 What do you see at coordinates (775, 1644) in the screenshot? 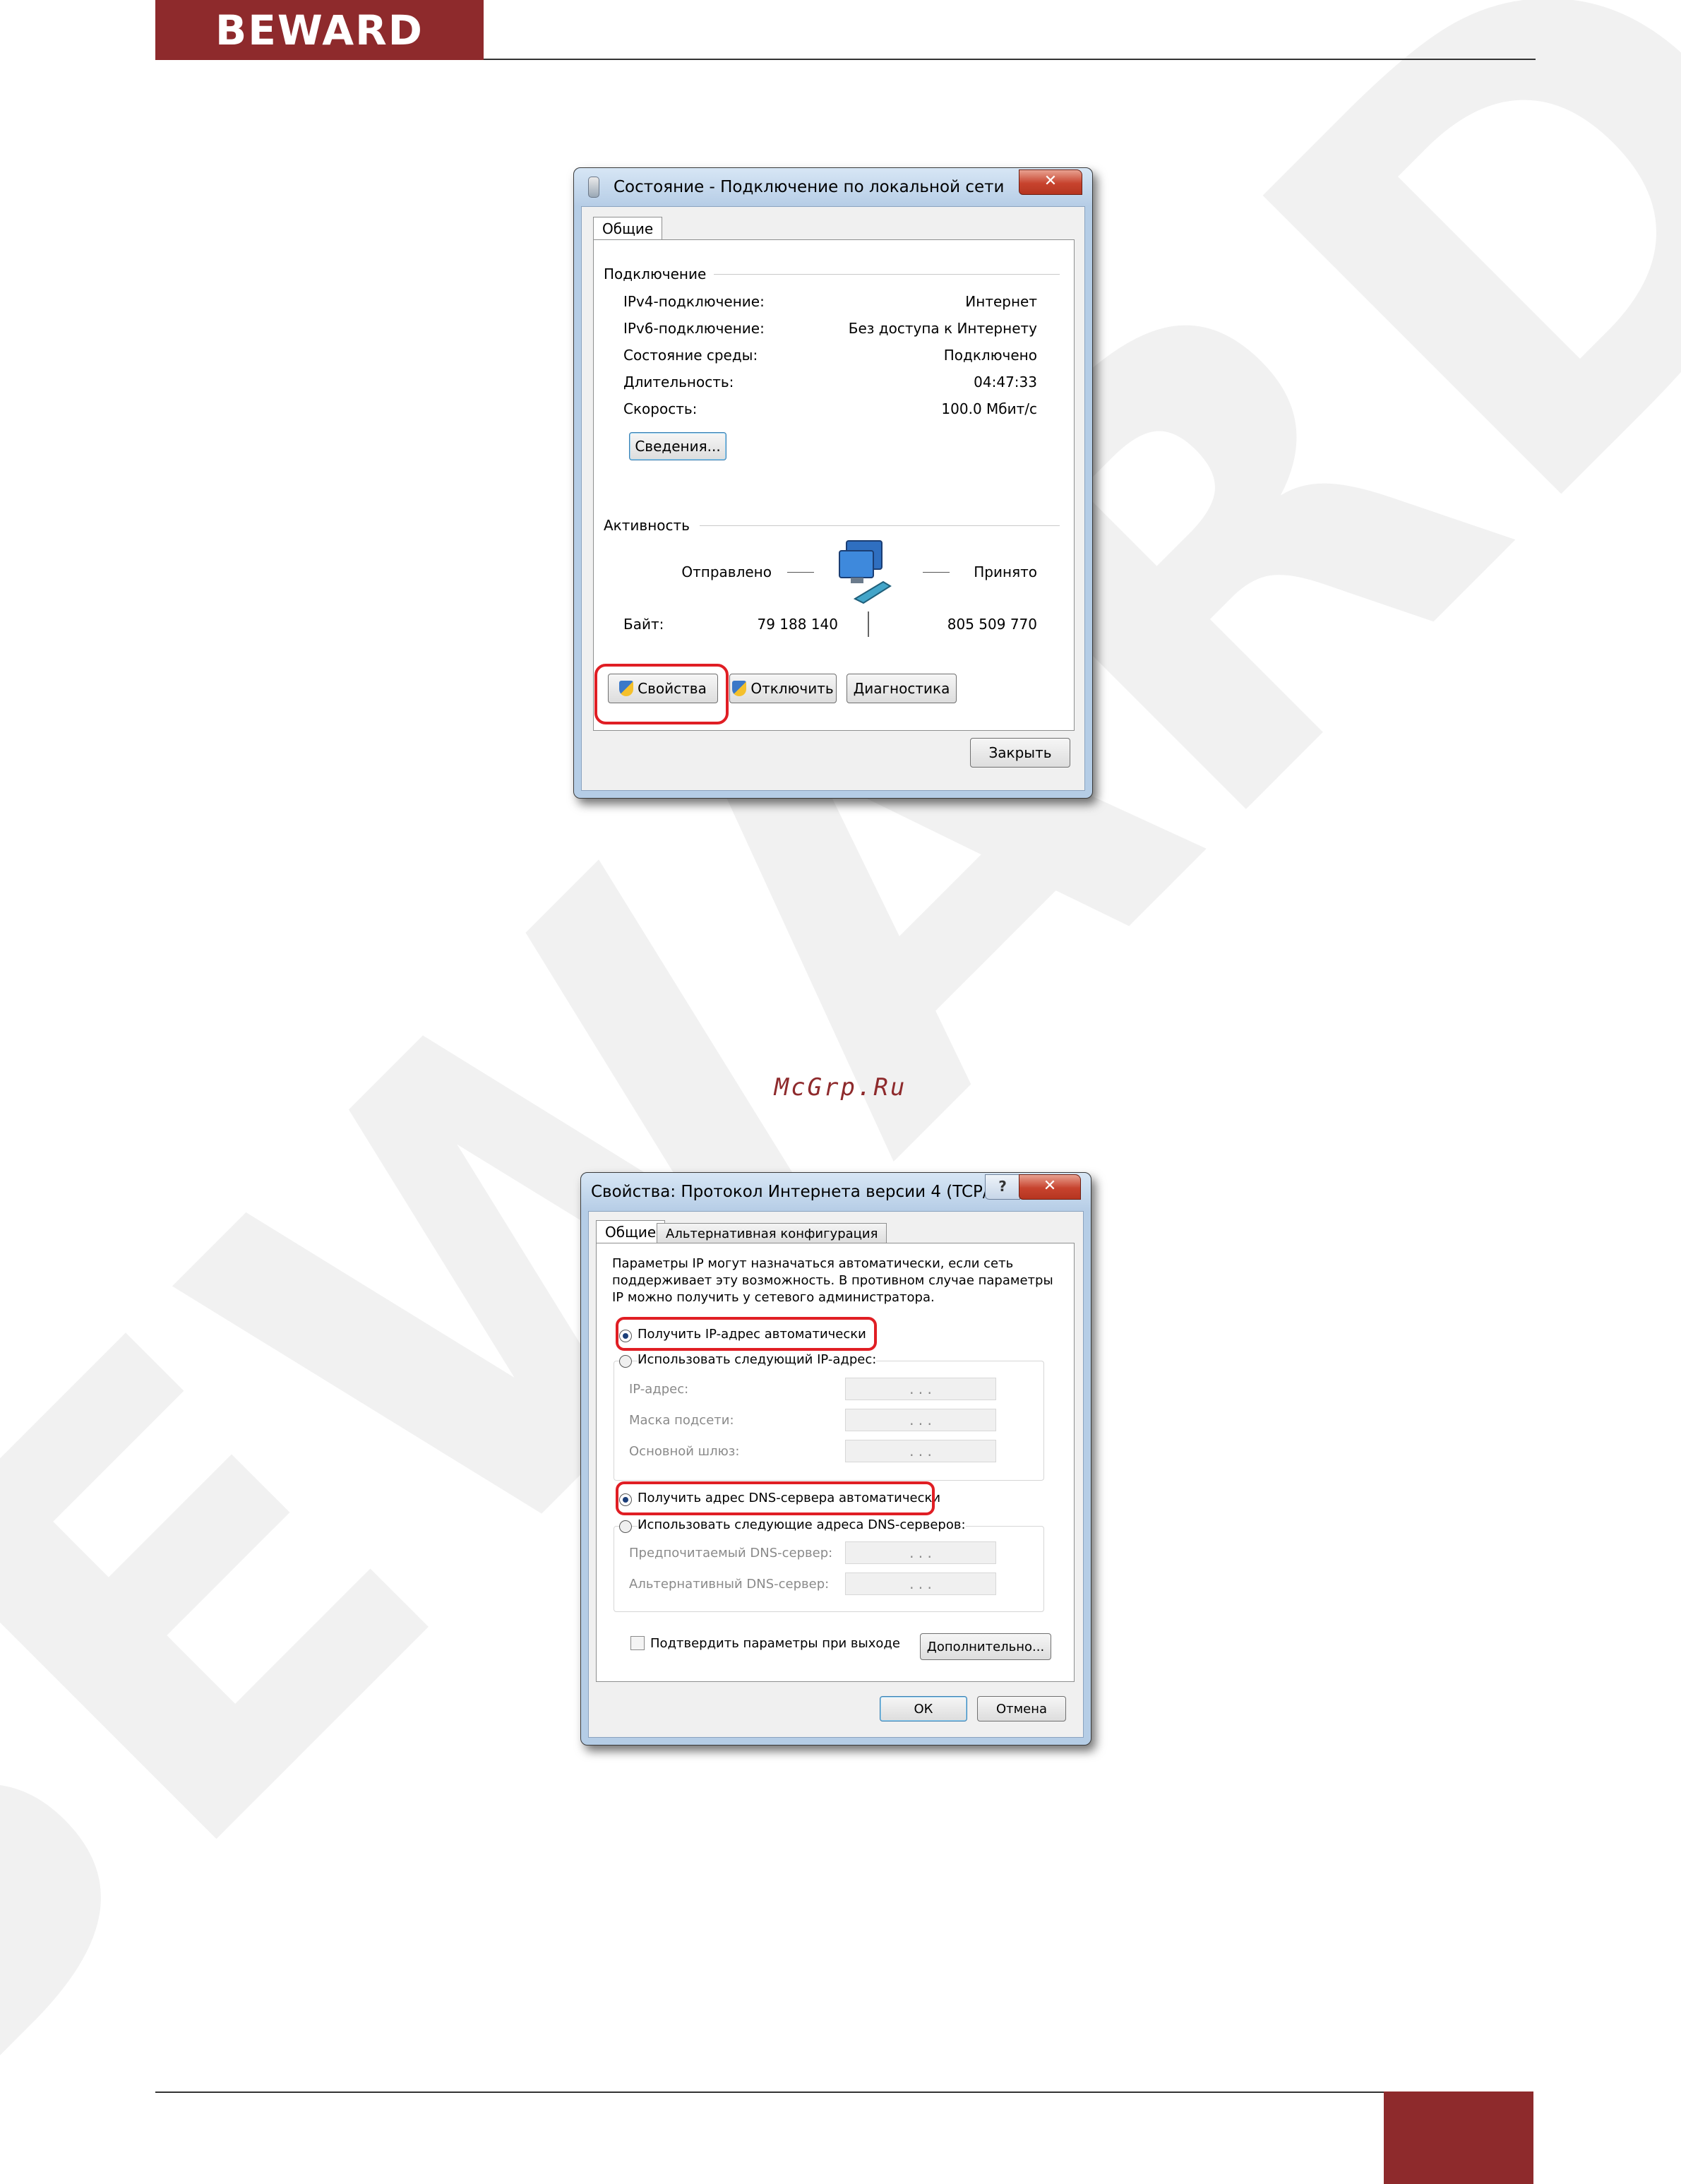
I see `validate-label: Подтвердить параметры при выходе` at bounding box center [775, 1644].